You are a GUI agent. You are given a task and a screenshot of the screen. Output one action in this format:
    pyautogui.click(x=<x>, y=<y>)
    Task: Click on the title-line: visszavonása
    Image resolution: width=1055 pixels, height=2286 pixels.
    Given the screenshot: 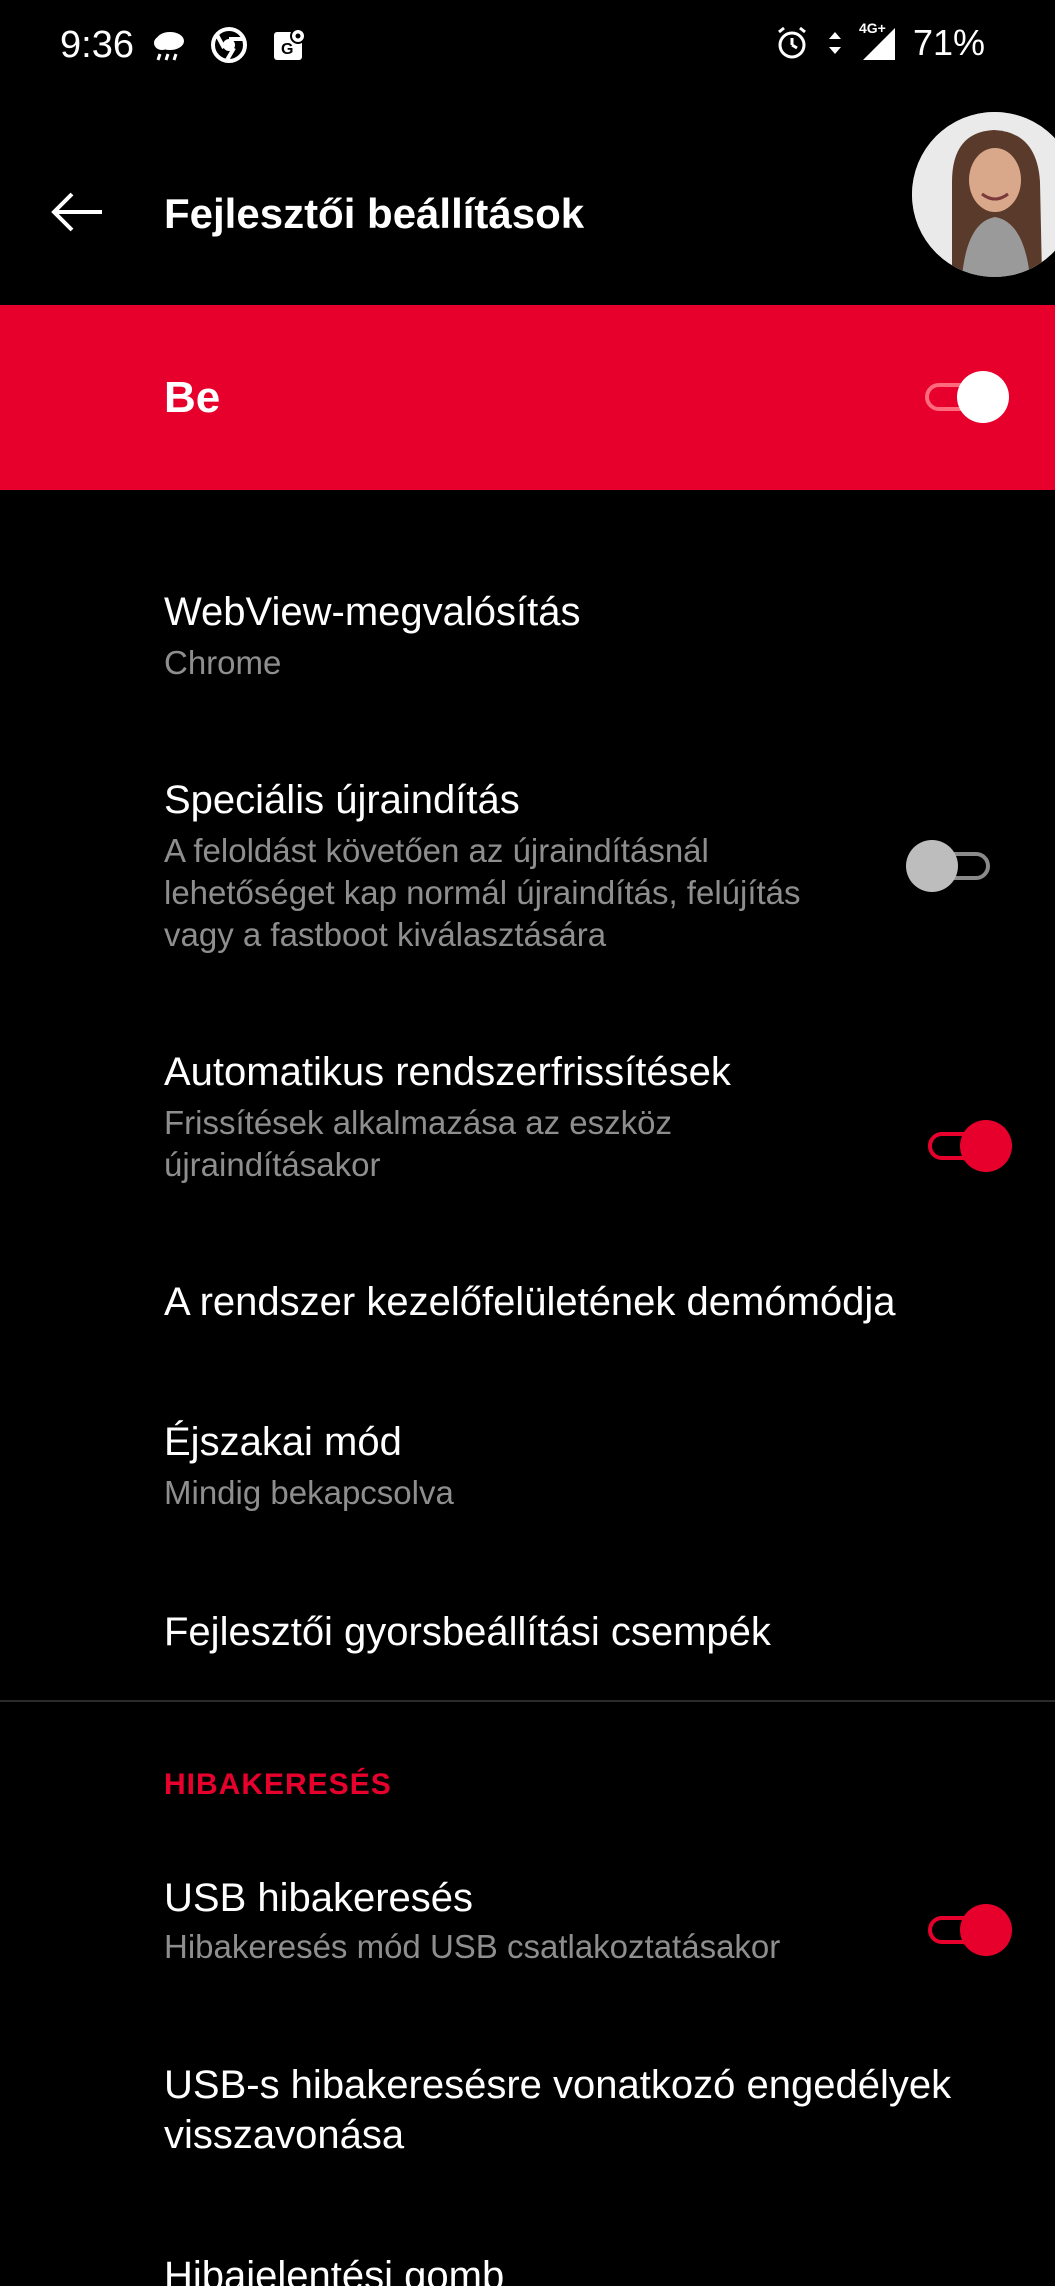 What is the action you would take?
    pyautogui.click(x=284, y=2135)
    